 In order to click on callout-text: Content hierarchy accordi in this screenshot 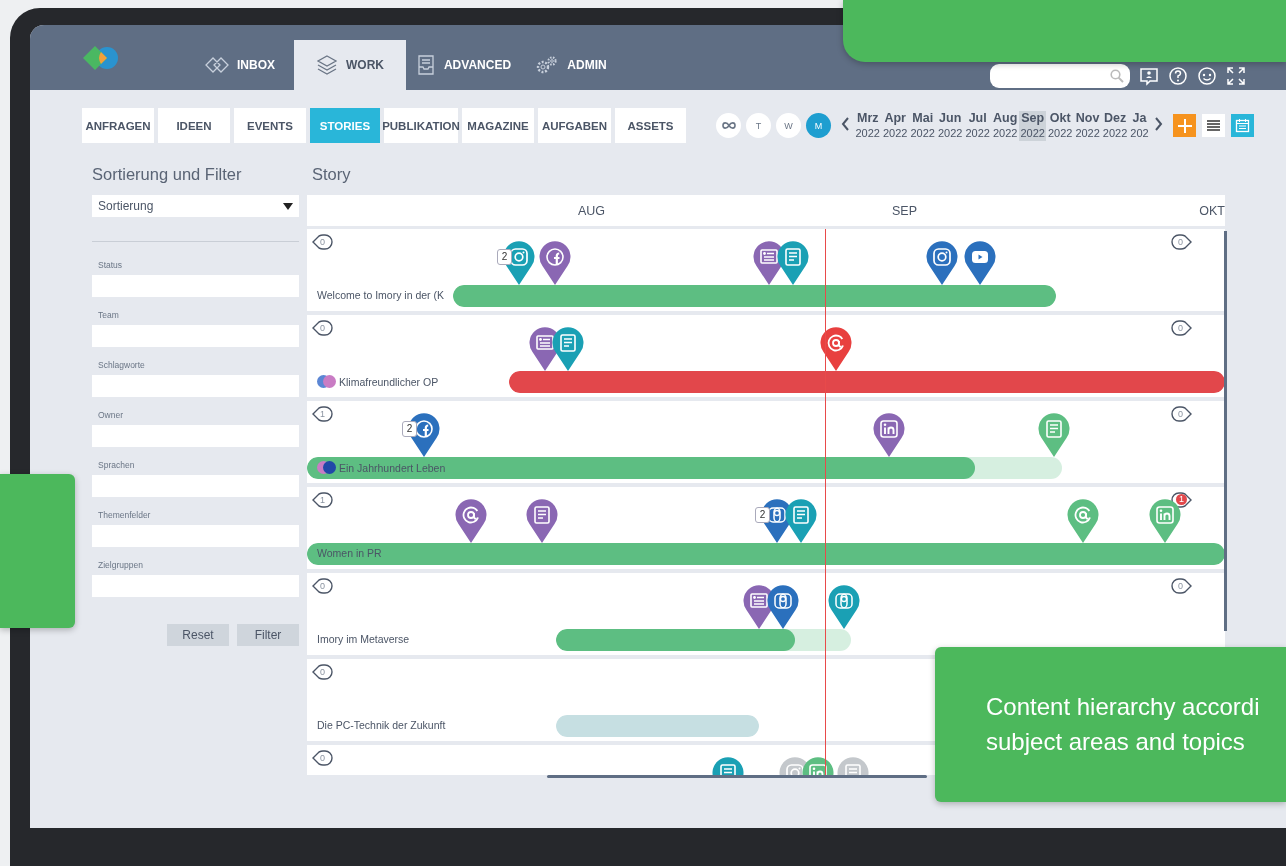, I will do `click(1123, 707)`.